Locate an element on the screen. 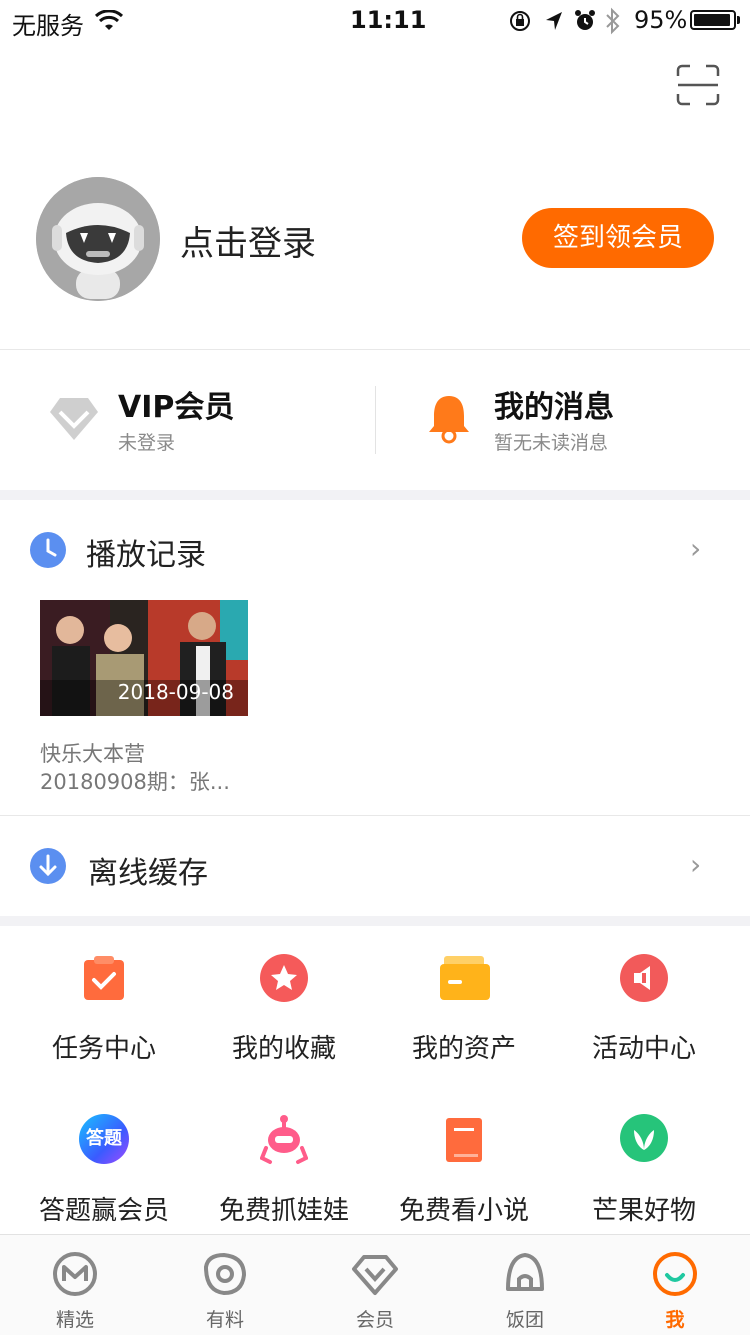  tab-label: 精选 is located at coordinates (74, 1320).